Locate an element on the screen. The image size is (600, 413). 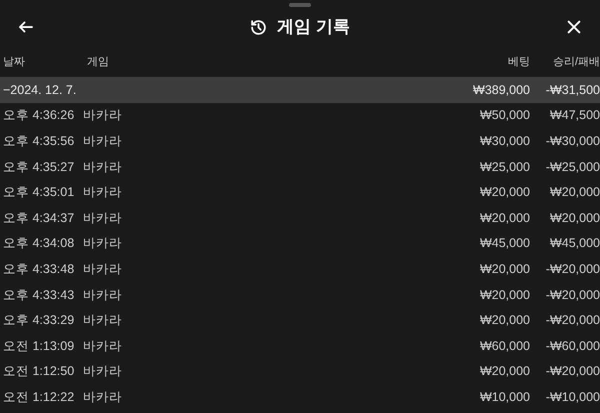
history-icon is located at coordinates (259, 27).